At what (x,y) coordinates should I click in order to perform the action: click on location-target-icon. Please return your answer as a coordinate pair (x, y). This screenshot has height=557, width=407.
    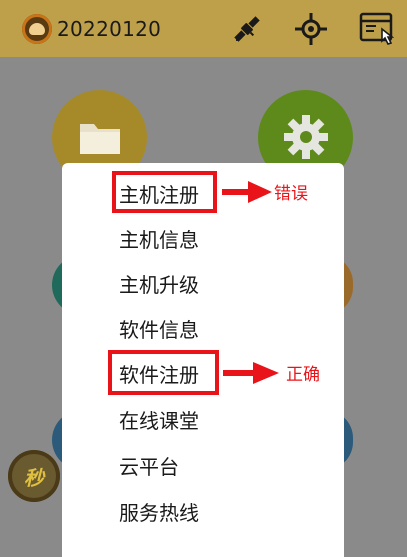
    Looking at the image, I should click on (311, 29).